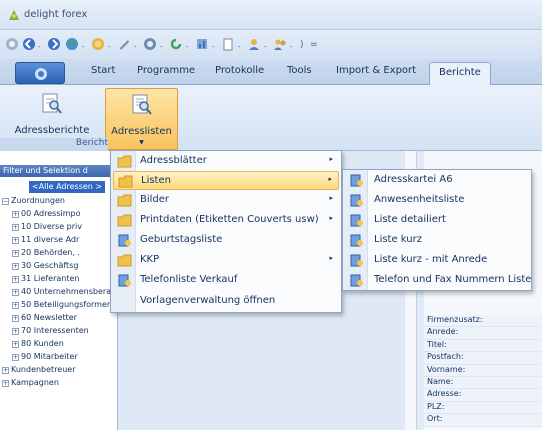 Image resolution: width=542 pixels, height=430 pixels. Describe the element at coordinates (438, 200) in the screenshot. I see `submenu-item-anwesenheitsliste: Anwesenheitsliste` at that location.